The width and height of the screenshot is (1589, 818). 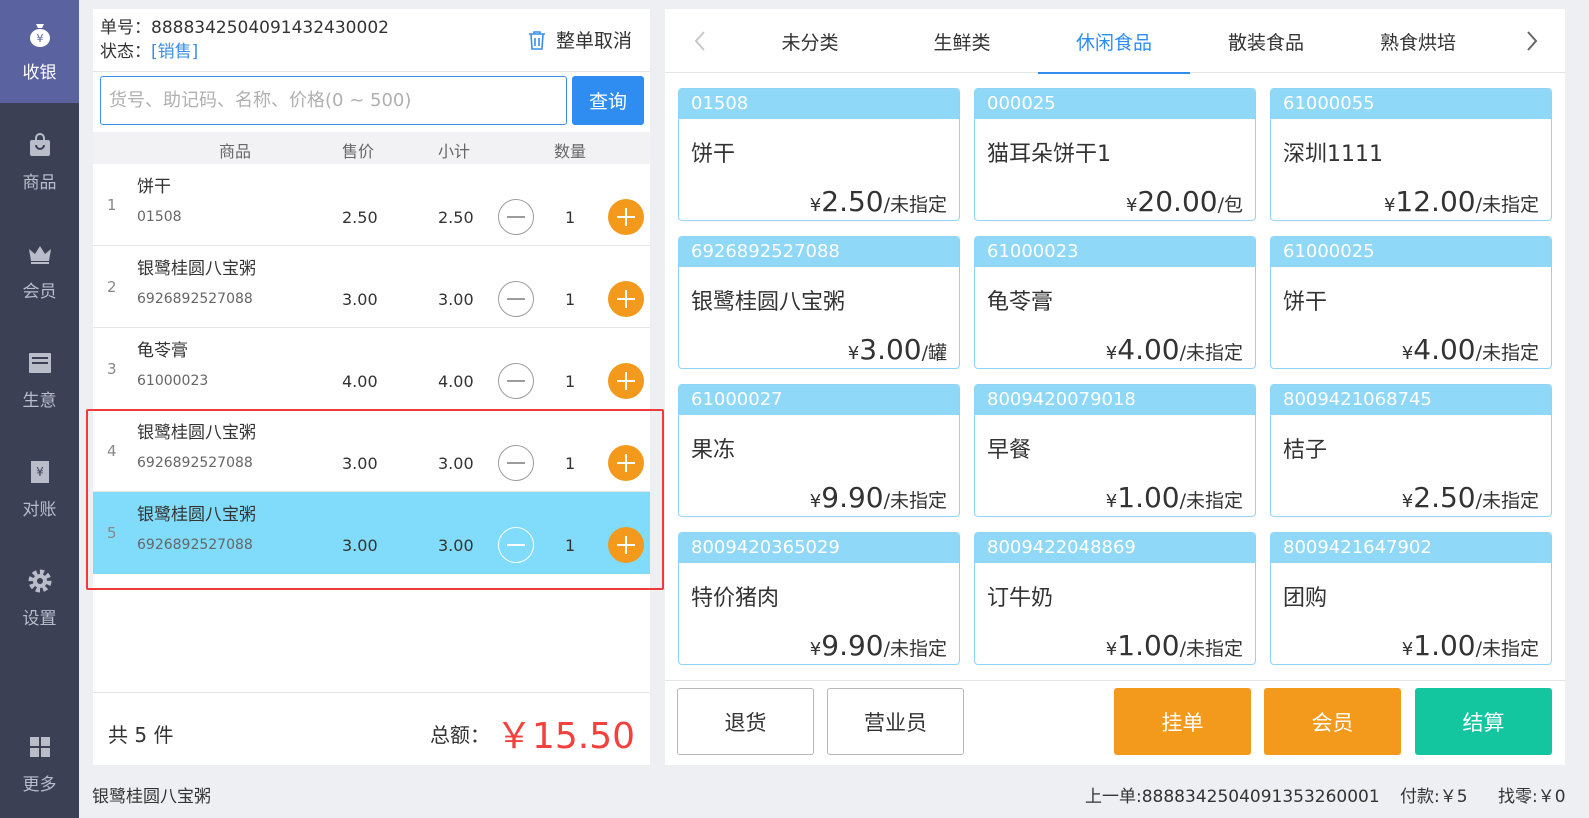 What do you see at coordinates (371, 728) in the screenshot?
I see `cart-summary: 共 5 件 总额： ￥15.50` at bounding box center [371, 728].